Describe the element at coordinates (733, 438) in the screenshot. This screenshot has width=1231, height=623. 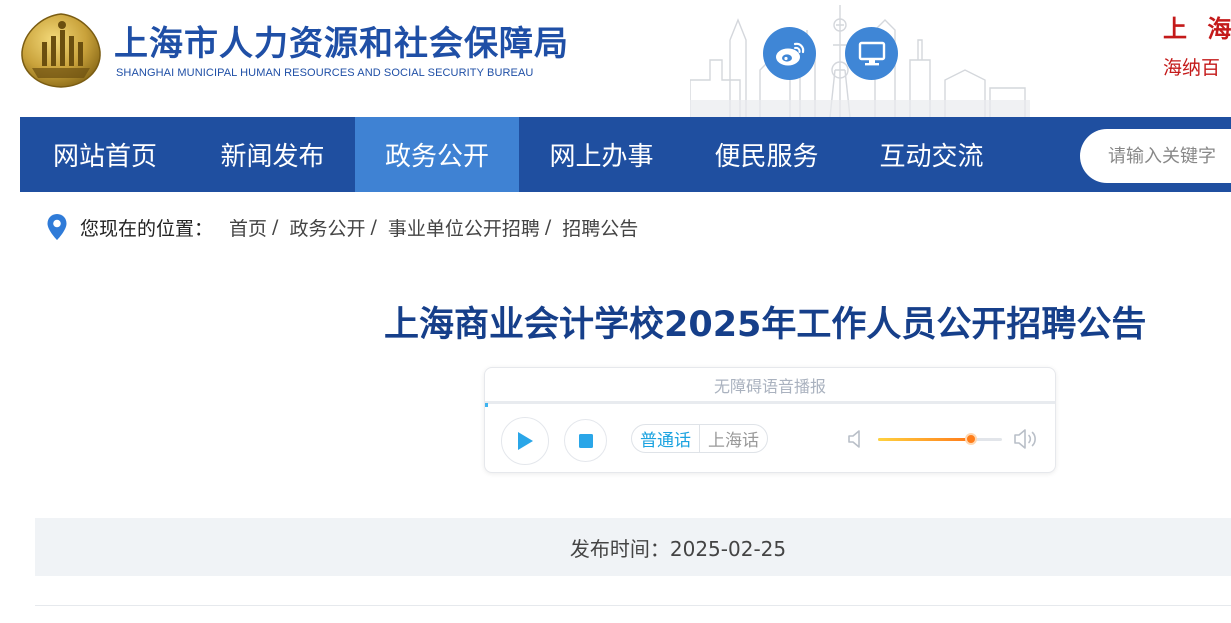
I see `language-option-shanghainese: 上海话` at that location.